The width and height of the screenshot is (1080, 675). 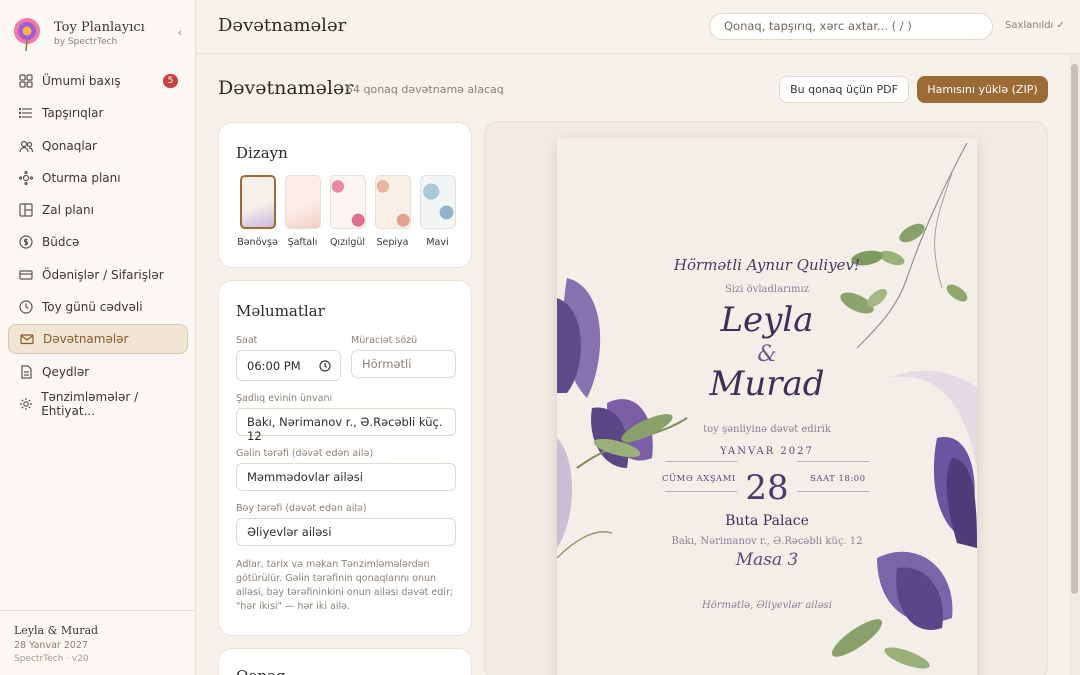 What do you see at coordinates (51, 659) in the screenshot?
I see `app-version: SpectrTech · v20` at bounding box center [51, 659].